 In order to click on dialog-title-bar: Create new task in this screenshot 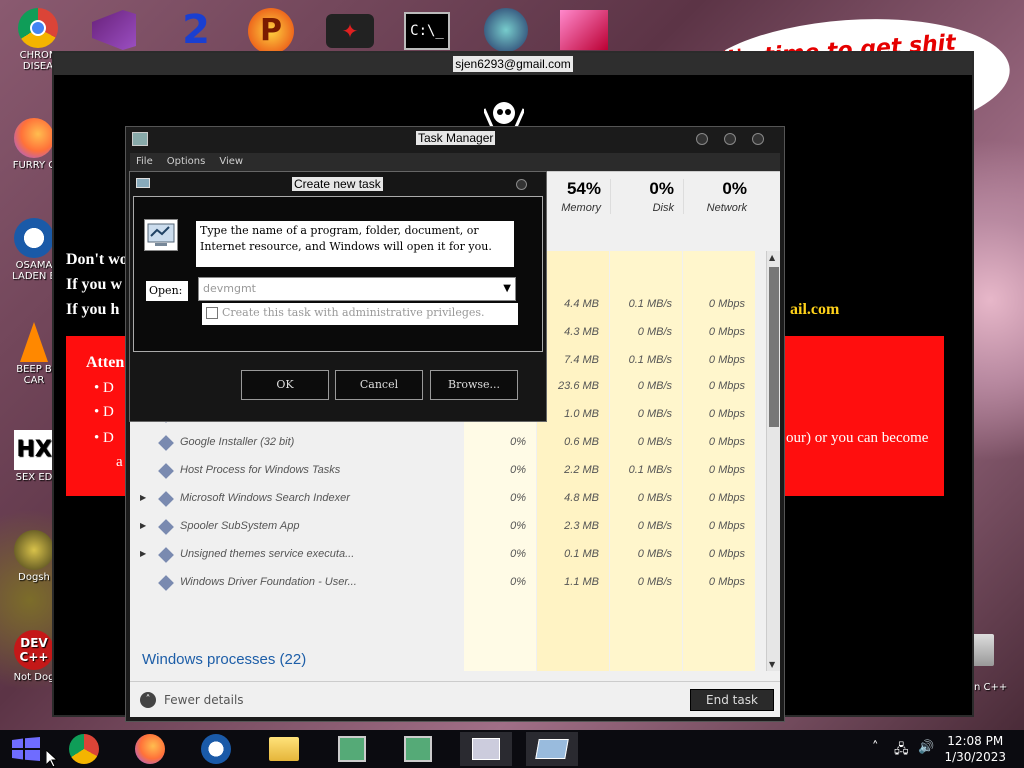, I will do `click(338, 184)`.